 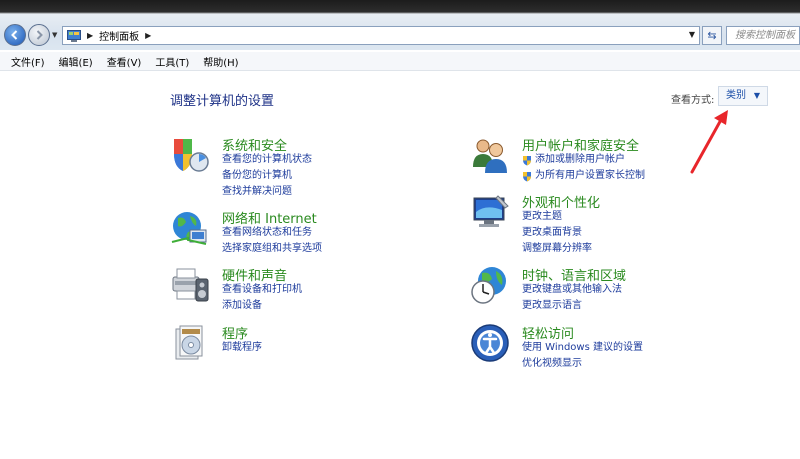 I want to click on user-accounts-icon, so click(x=490, y=155).